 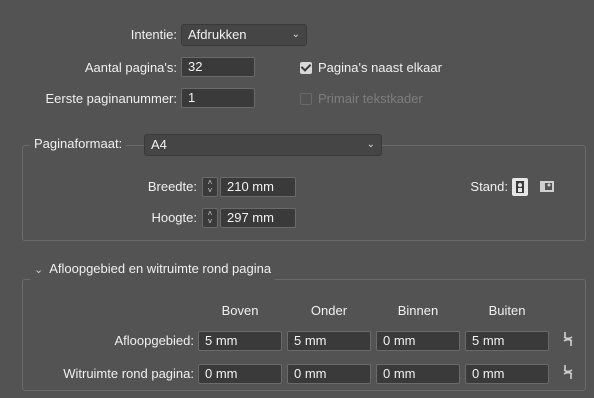 What do you see at coordinates (370, 98) in the screenshot?
I see `primary-frame-label: Primair tekstkader` at bounding box center [370, 98].